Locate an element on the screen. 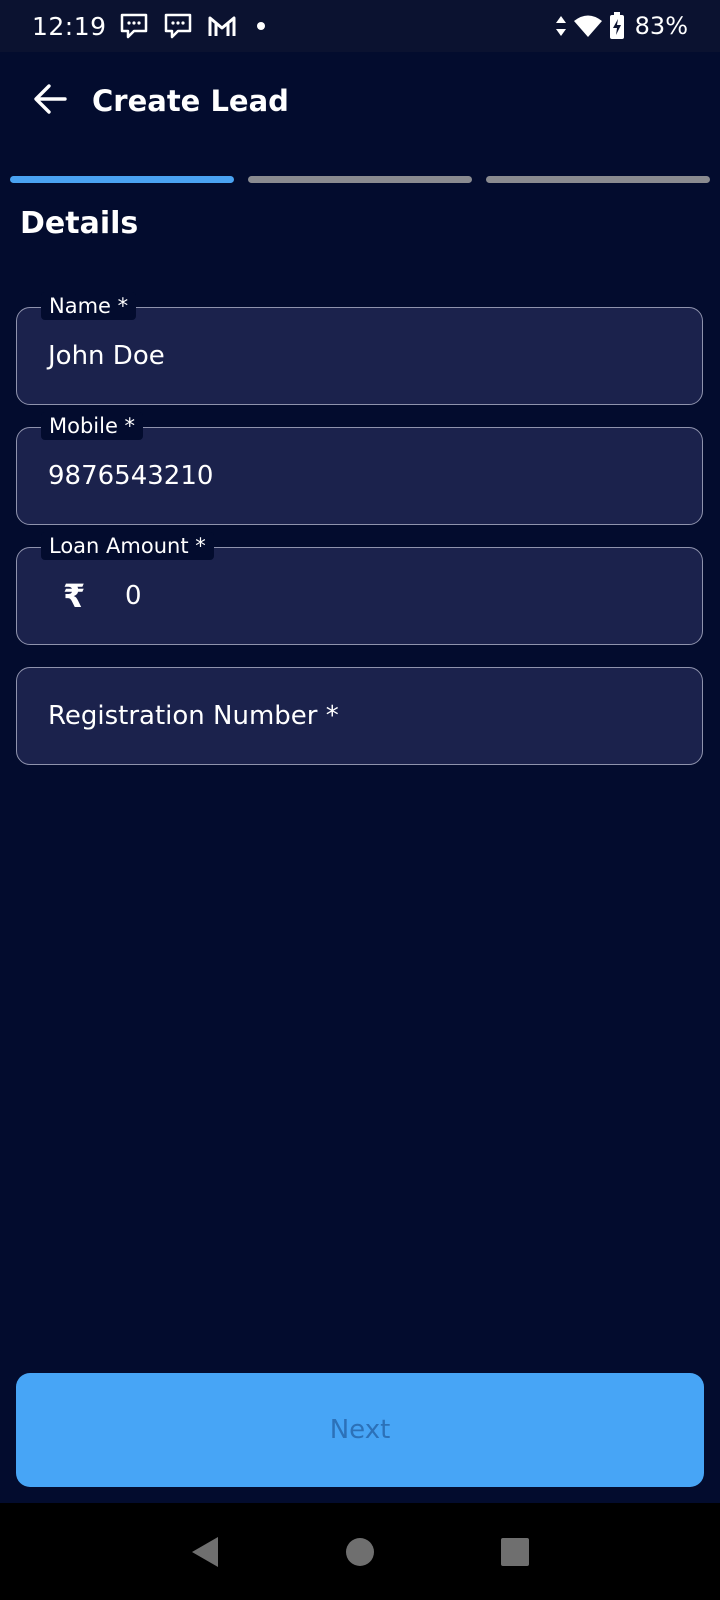  app-bar: Create Lead is located at coordinates (360, 101).